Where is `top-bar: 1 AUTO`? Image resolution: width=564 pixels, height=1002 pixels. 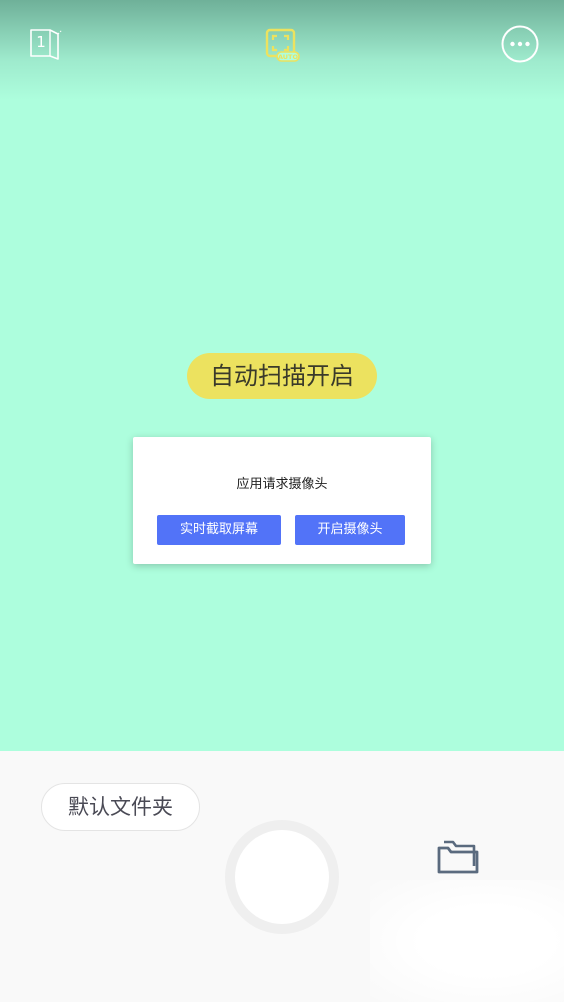 top-bar: 1 AUTO is located at coordinates (282, 50).